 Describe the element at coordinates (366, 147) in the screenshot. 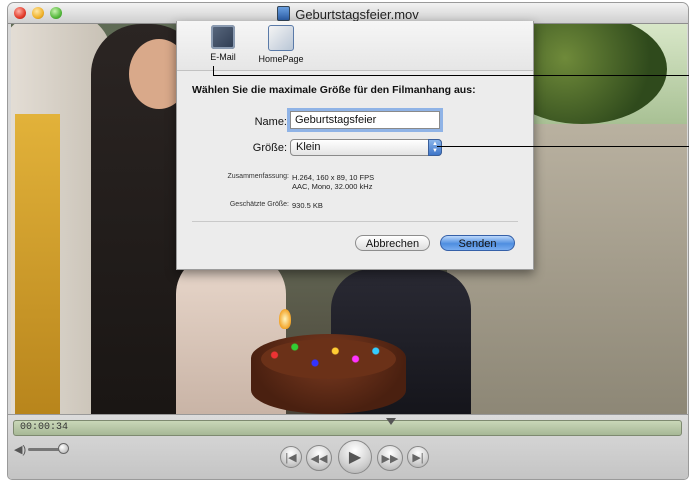

I see `size-popup: Klein ▲ ▼` at that location.